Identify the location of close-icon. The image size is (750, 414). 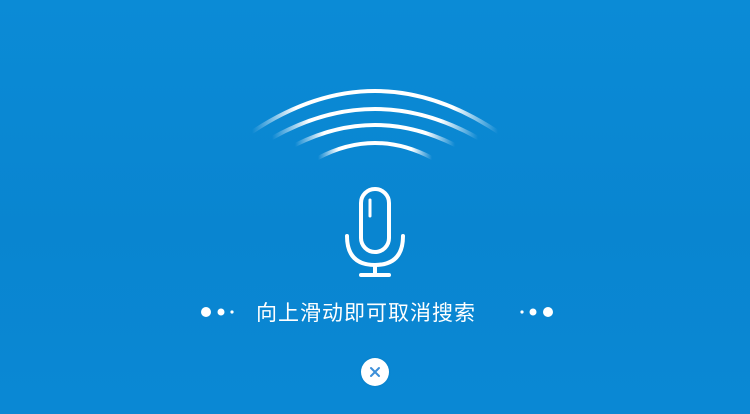
(375, 372).